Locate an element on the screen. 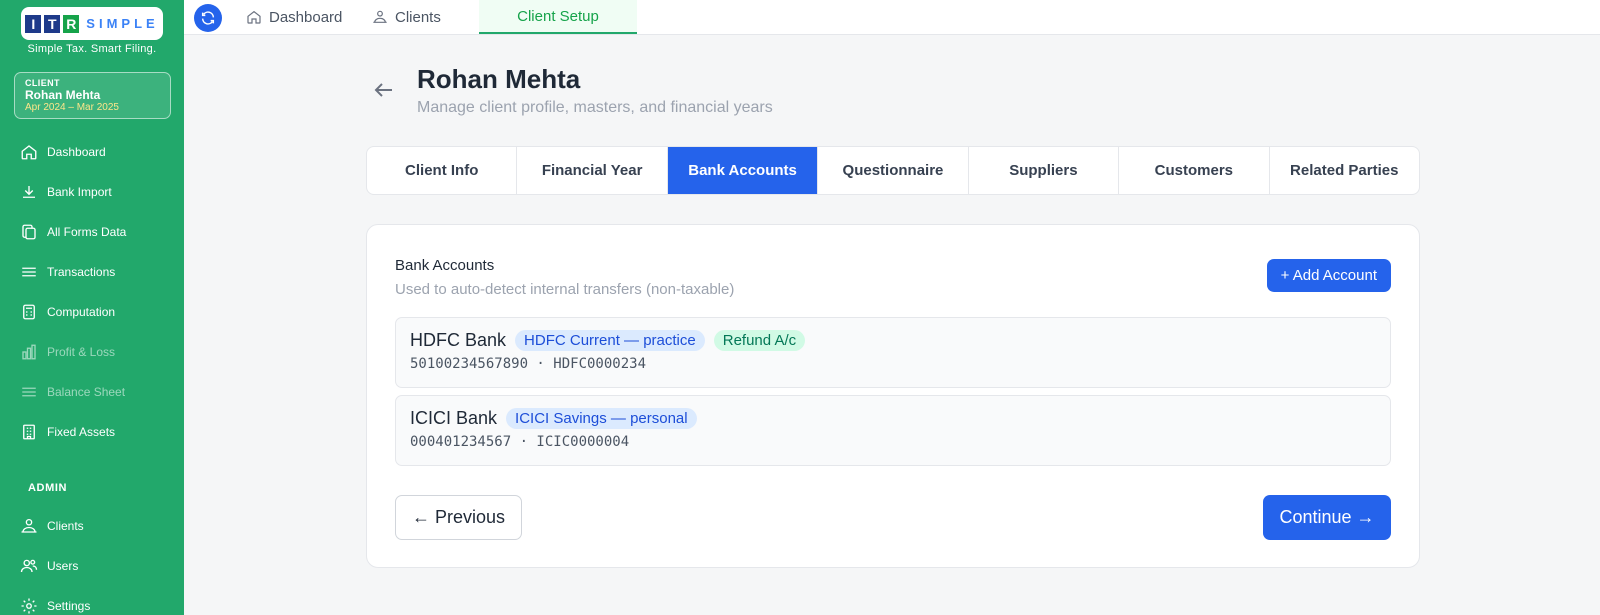 The width and height of the screenshot is (1600, 615). sidebar-item-label: Bank Import is located at coordinates (79, 192).